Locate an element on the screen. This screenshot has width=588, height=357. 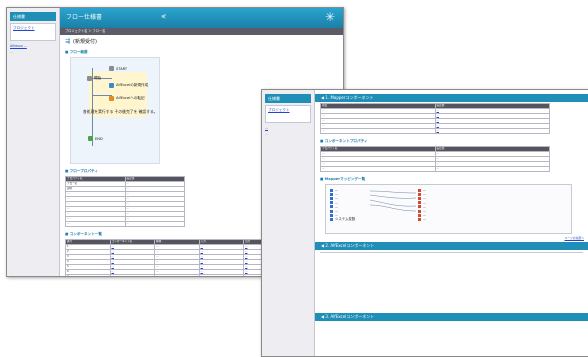
breadcrumb: プロジェクト名 ＞ フロー名 is located at coordinates (201, 31).